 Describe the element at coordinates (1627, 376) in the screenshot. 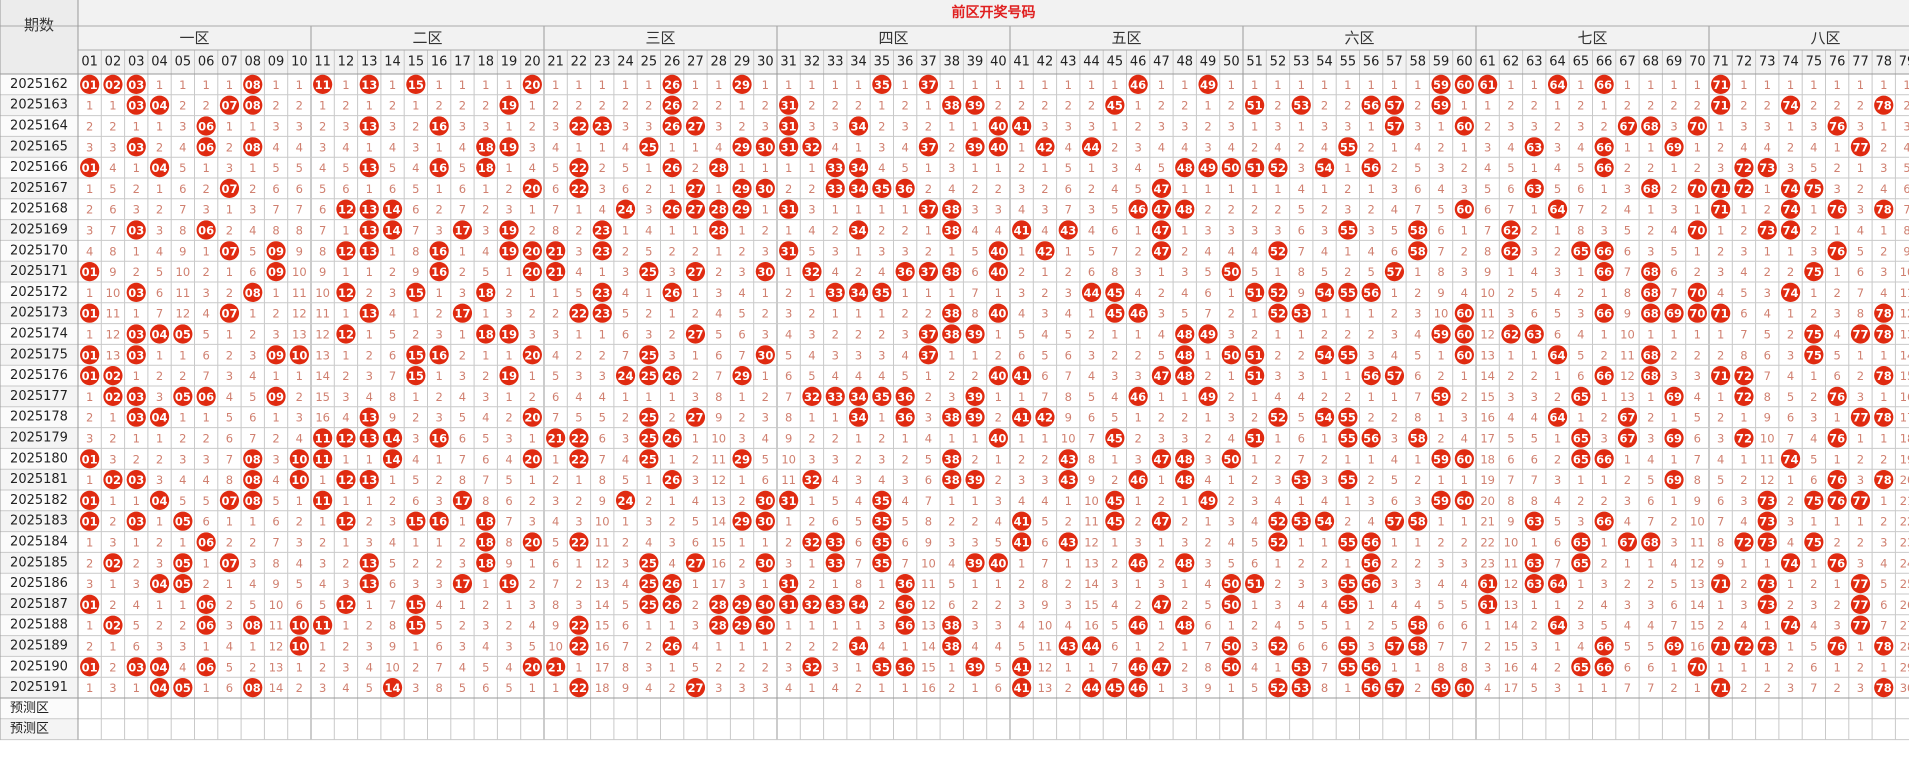

I see `omission-count: 12` at that location.